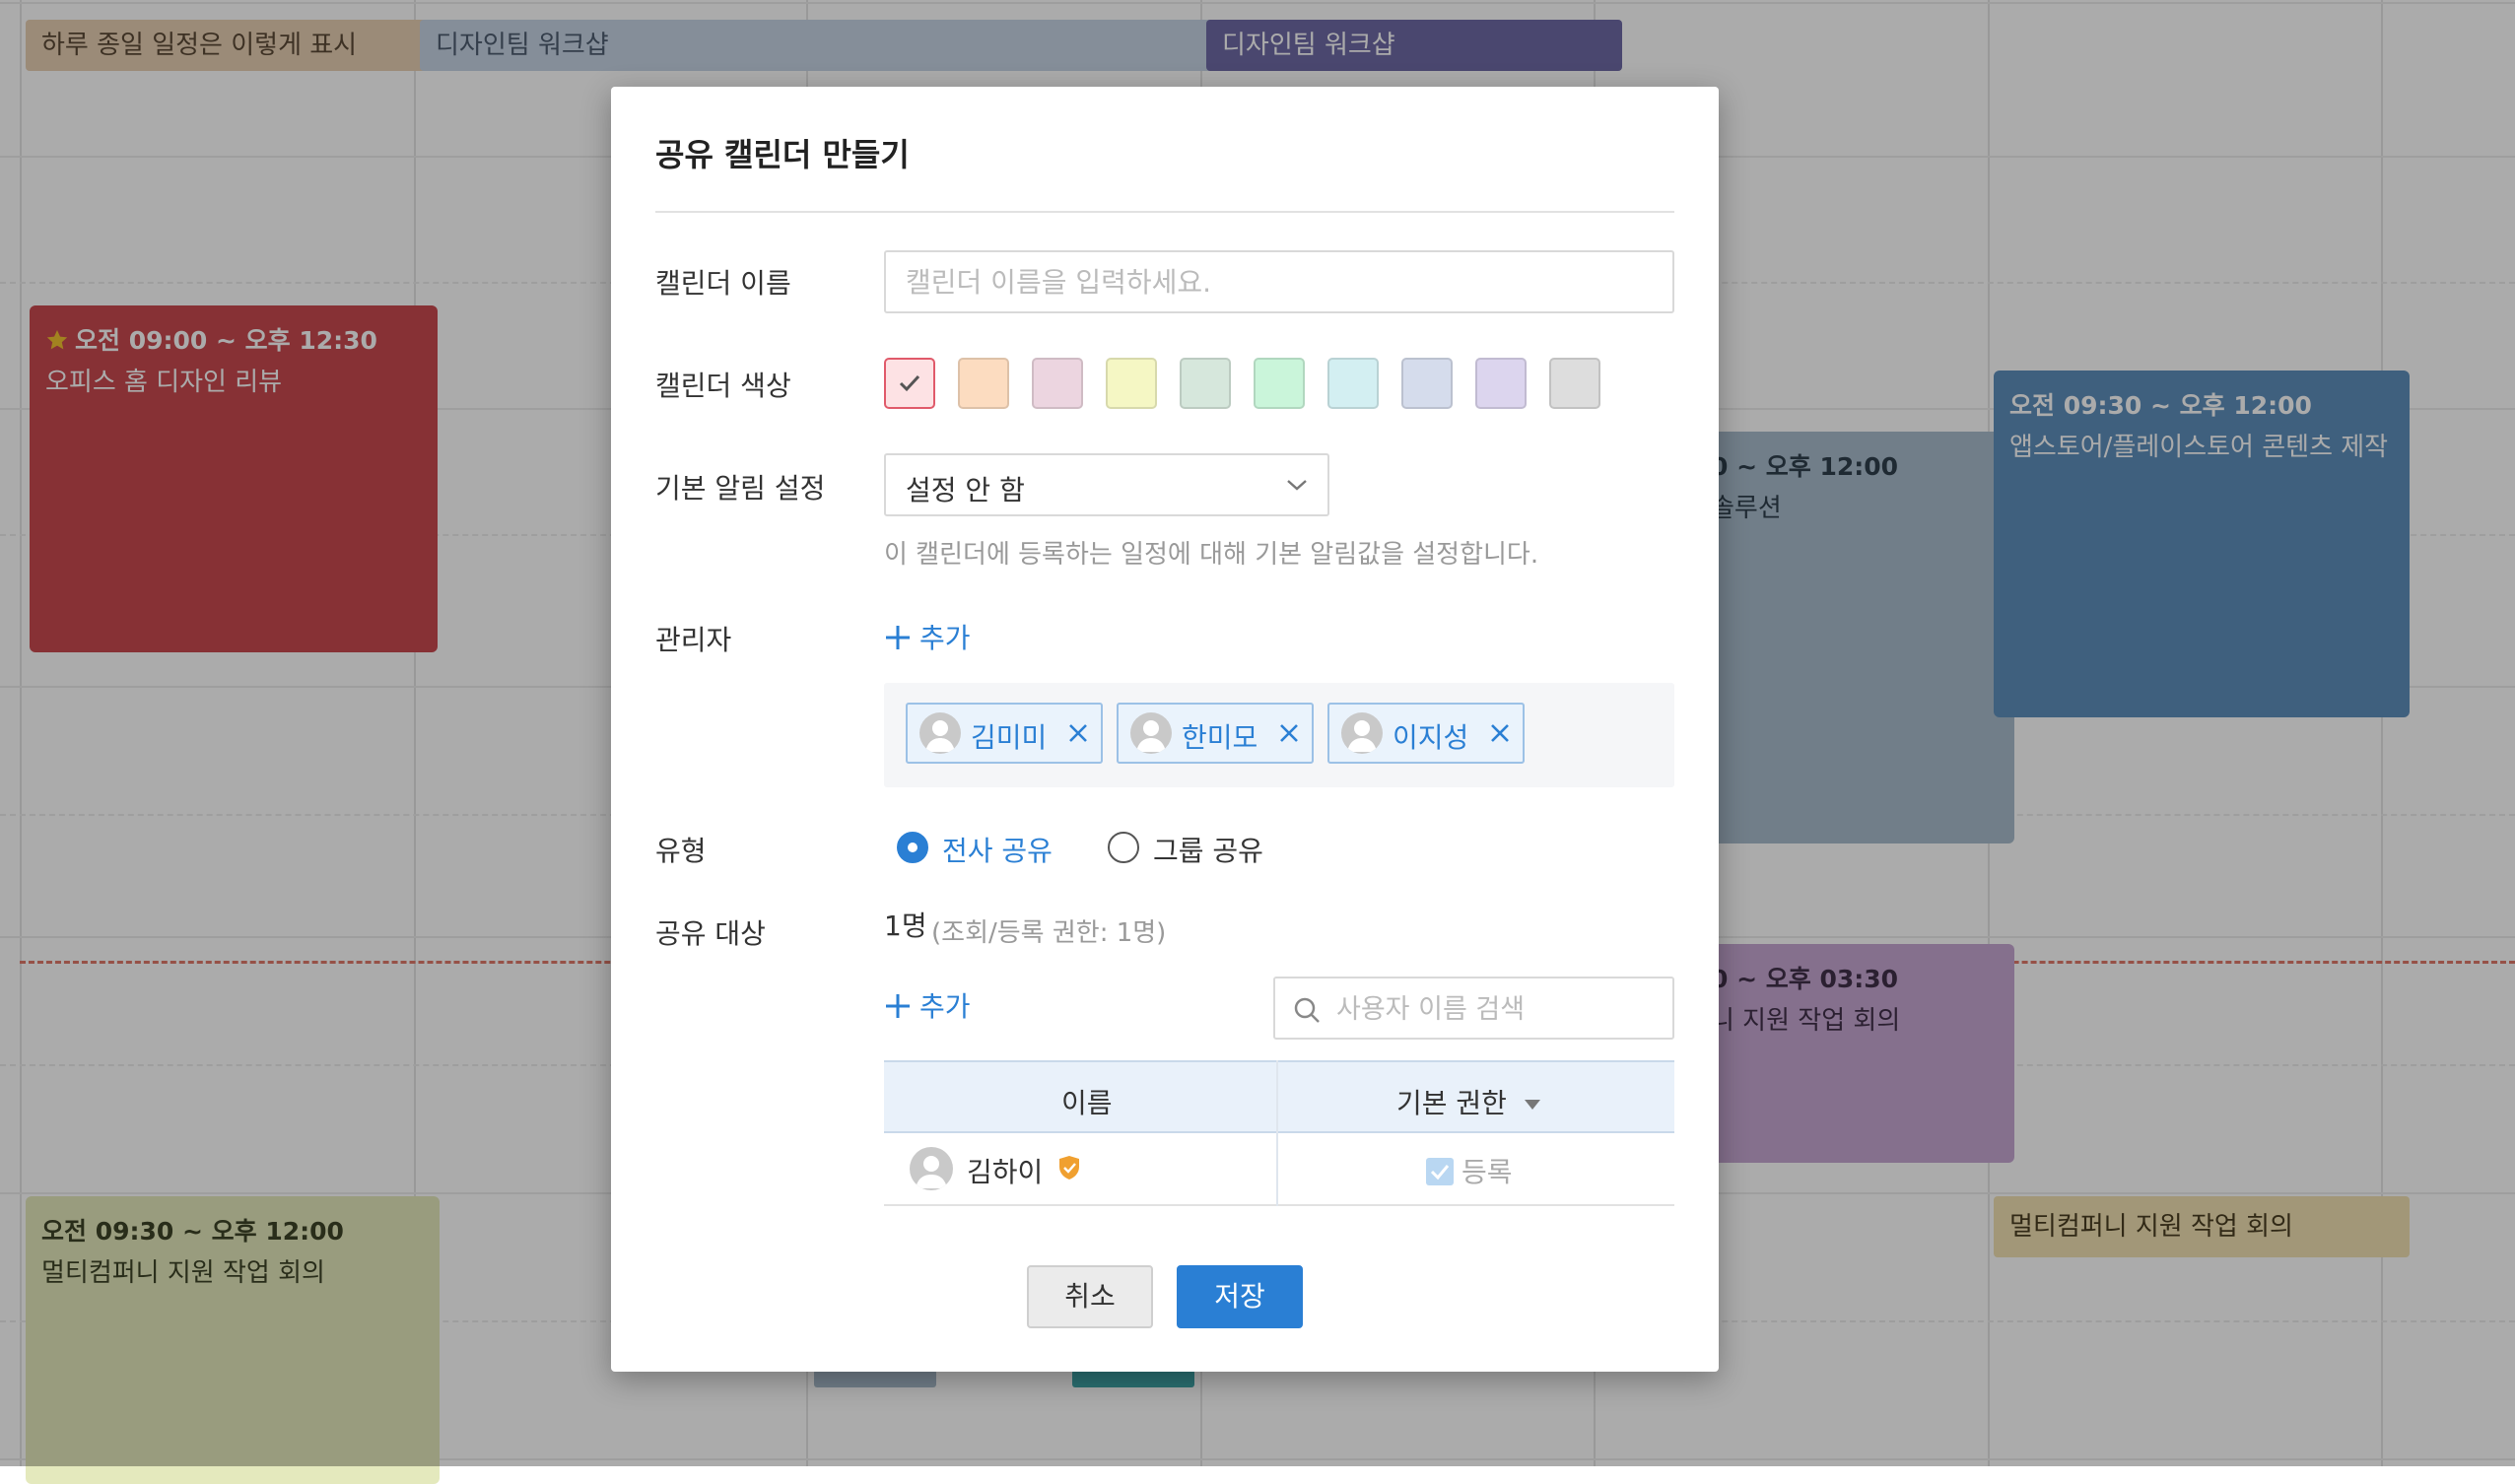 The width and height of the screenshot is (2515, 1484). Describe the element at coordinates (1532, 1105) in the screenshot. I see `caret-down-icon` at that location.